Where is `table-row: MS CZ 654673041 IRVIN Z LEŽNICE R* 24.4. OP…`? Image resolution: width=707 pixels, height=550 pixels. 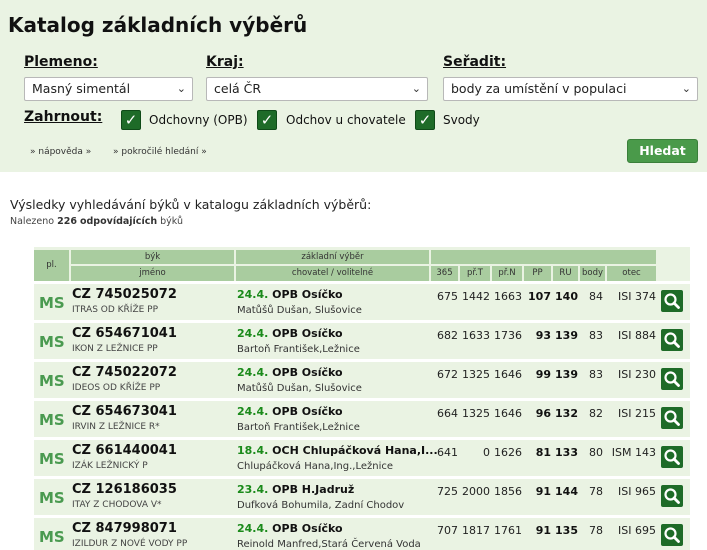
table-row: MS CZ 654673041 IRVIN Z LEŽNICE R* 24.4. OP… is located at coordinates (362, 416).